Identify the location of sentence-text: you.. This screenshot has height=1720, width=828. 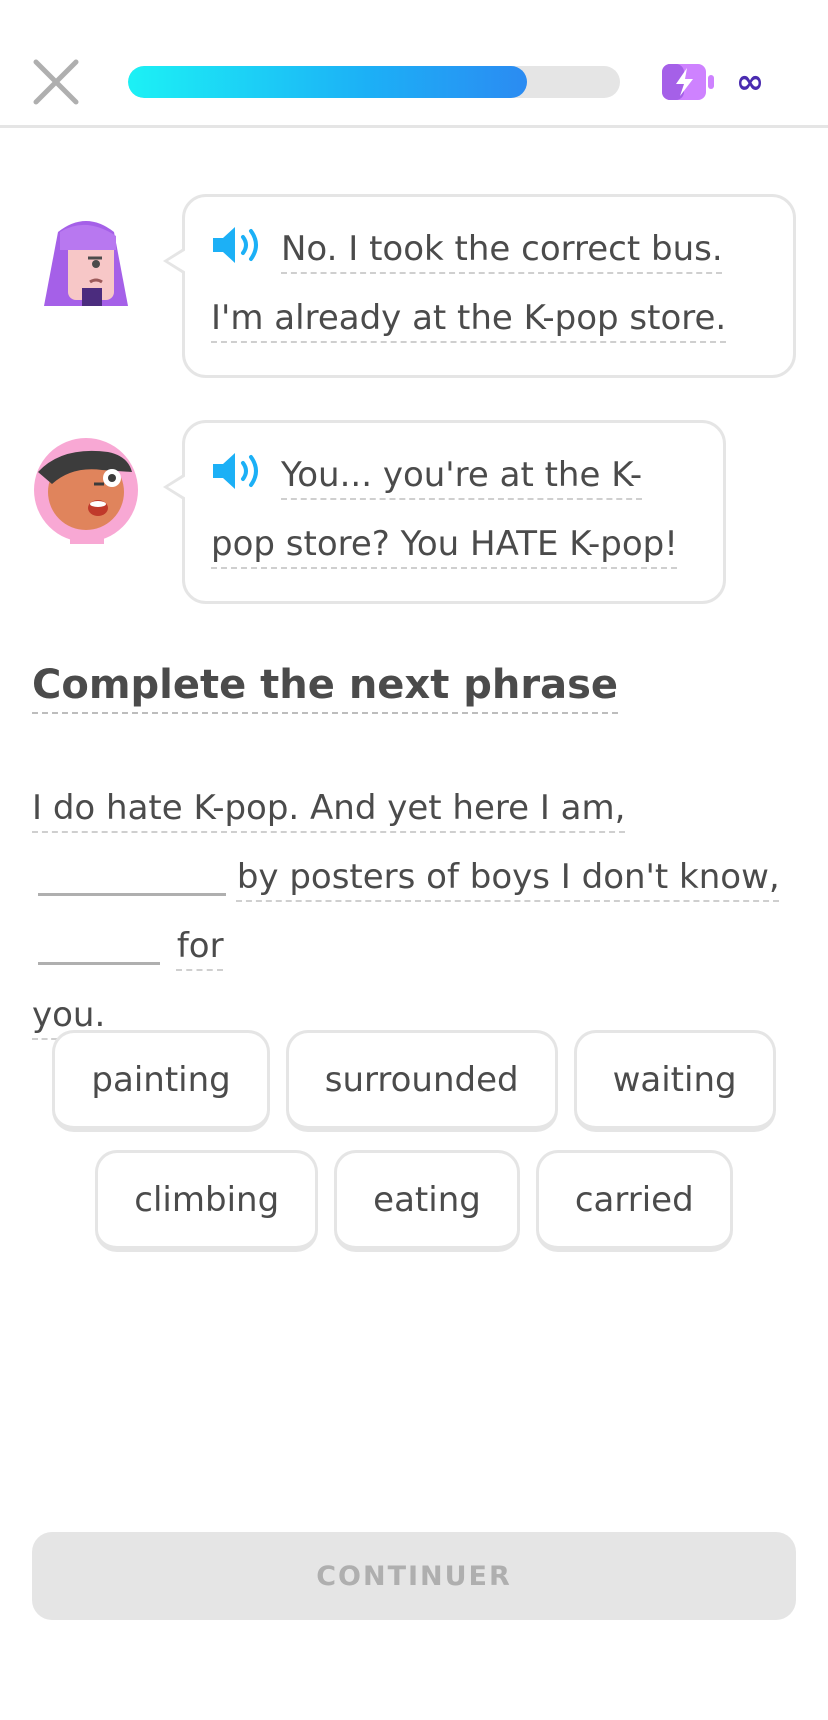
(68, 1015).